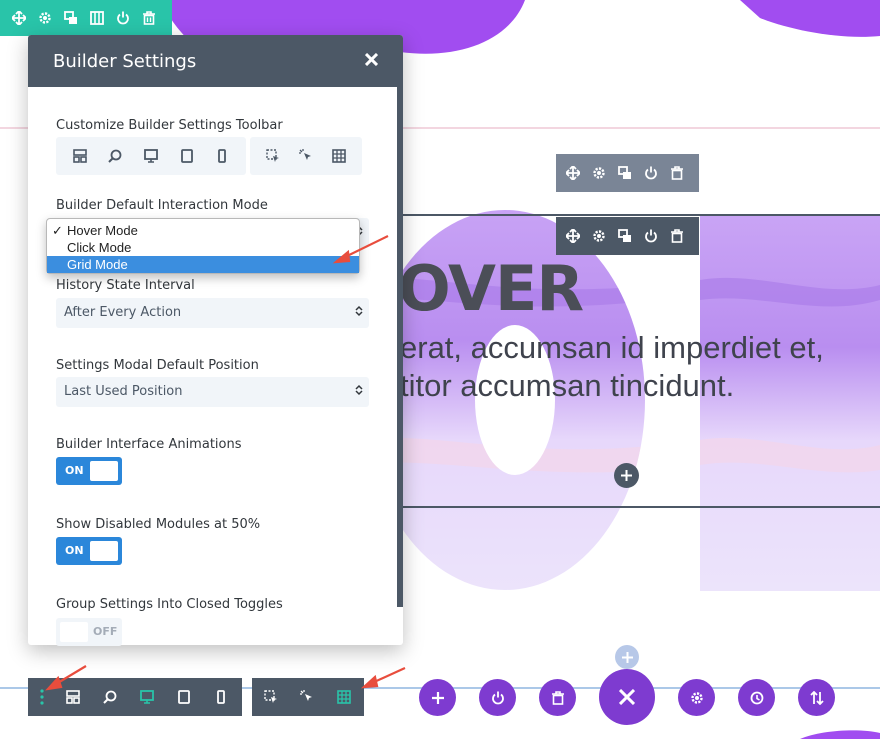 This screenshot has width=880, height=739. Describe the element at coordinates (491, 288) in the screenshot. I see `hero-heading: OVER` at that location.